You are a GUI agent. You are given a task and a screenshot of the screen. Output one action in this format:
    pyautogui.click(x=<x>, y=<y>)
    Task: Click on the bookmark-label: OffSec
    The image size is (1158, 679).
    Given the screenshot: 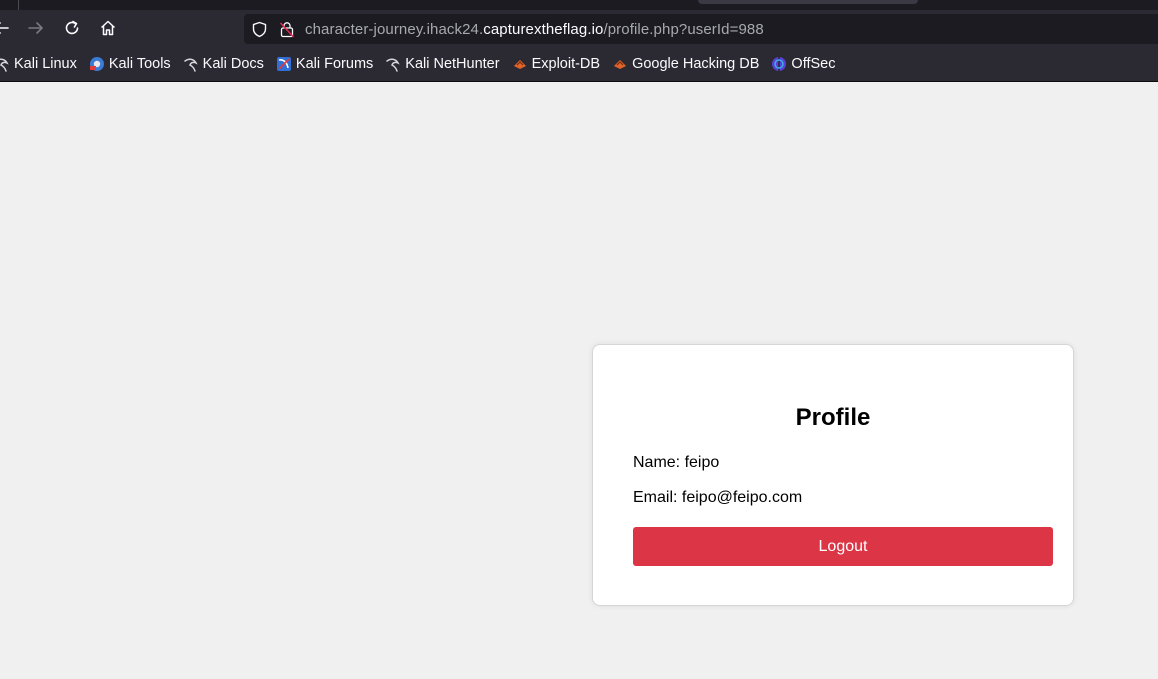 What is the action you would take?
    pyautogui.click(x=813, y=63)
    